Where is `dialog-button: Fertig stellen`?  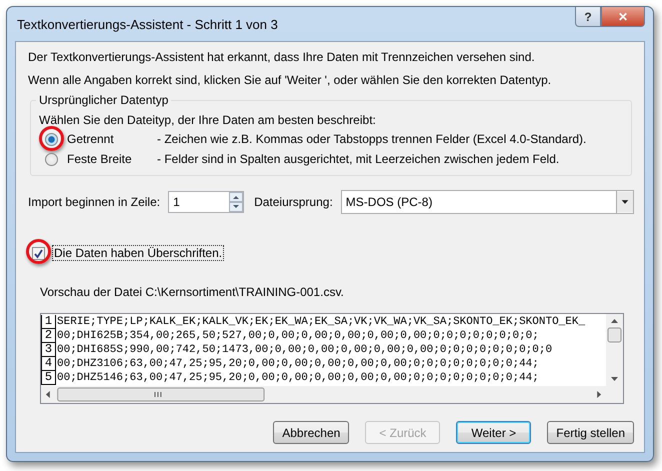
dialog-button: Fertig stellen is located at coordinates (590, 432).